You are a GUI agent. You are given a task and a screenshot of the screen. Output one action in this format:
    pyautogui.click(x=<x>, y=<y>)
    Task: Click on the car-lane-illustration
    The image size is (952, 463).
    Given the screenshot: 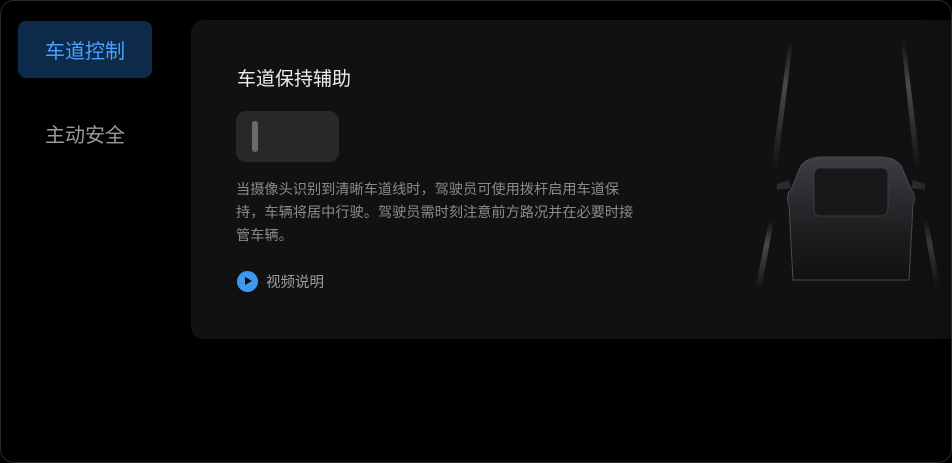 What is the action you would take?
    pyautogui.click(x=853, y=179)
    